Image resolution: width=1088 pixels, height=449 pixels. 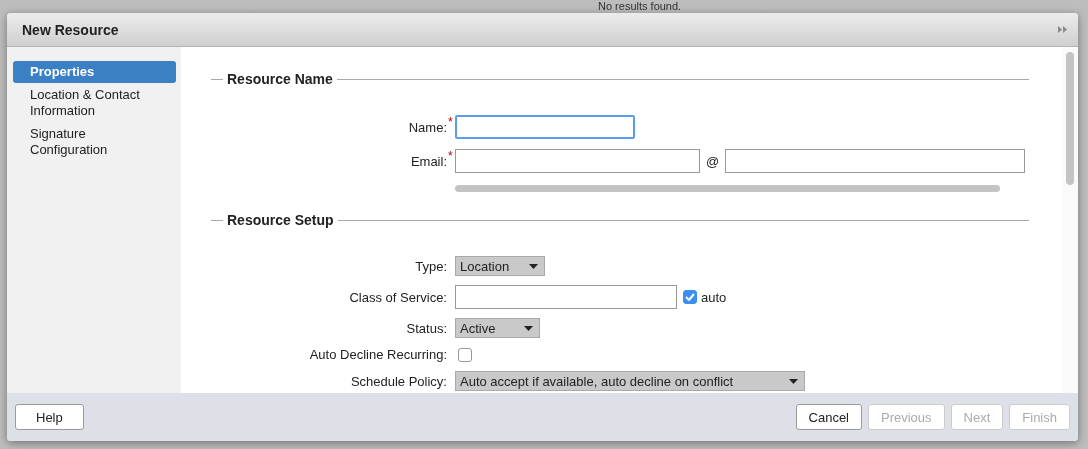 What do you see at coordinates (398, 381) in the screenshot?
I see `field-label: Schedule Policy:` at bounding box center [398, 381].